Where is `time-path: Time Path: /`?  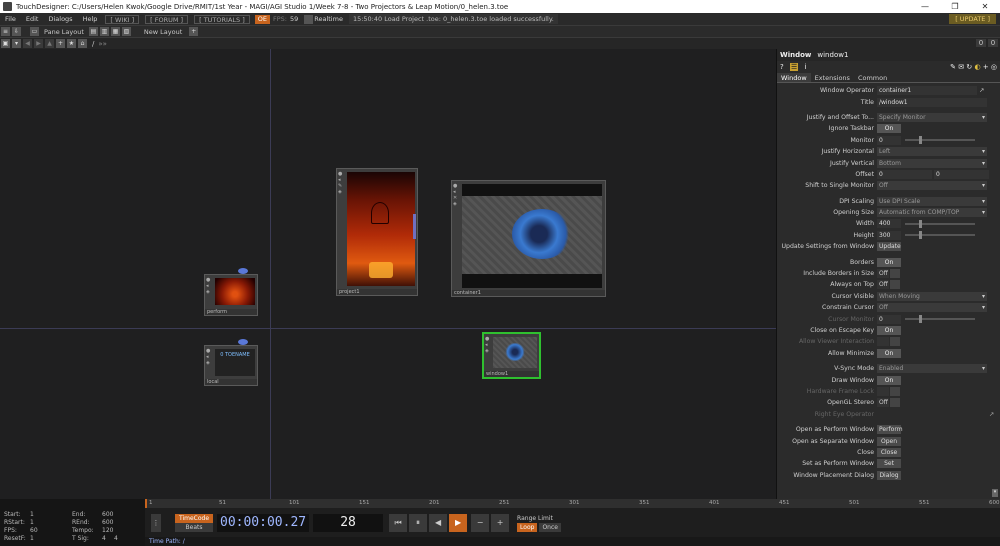 time-path: Time Path: / is located at coordinates (572, 541).